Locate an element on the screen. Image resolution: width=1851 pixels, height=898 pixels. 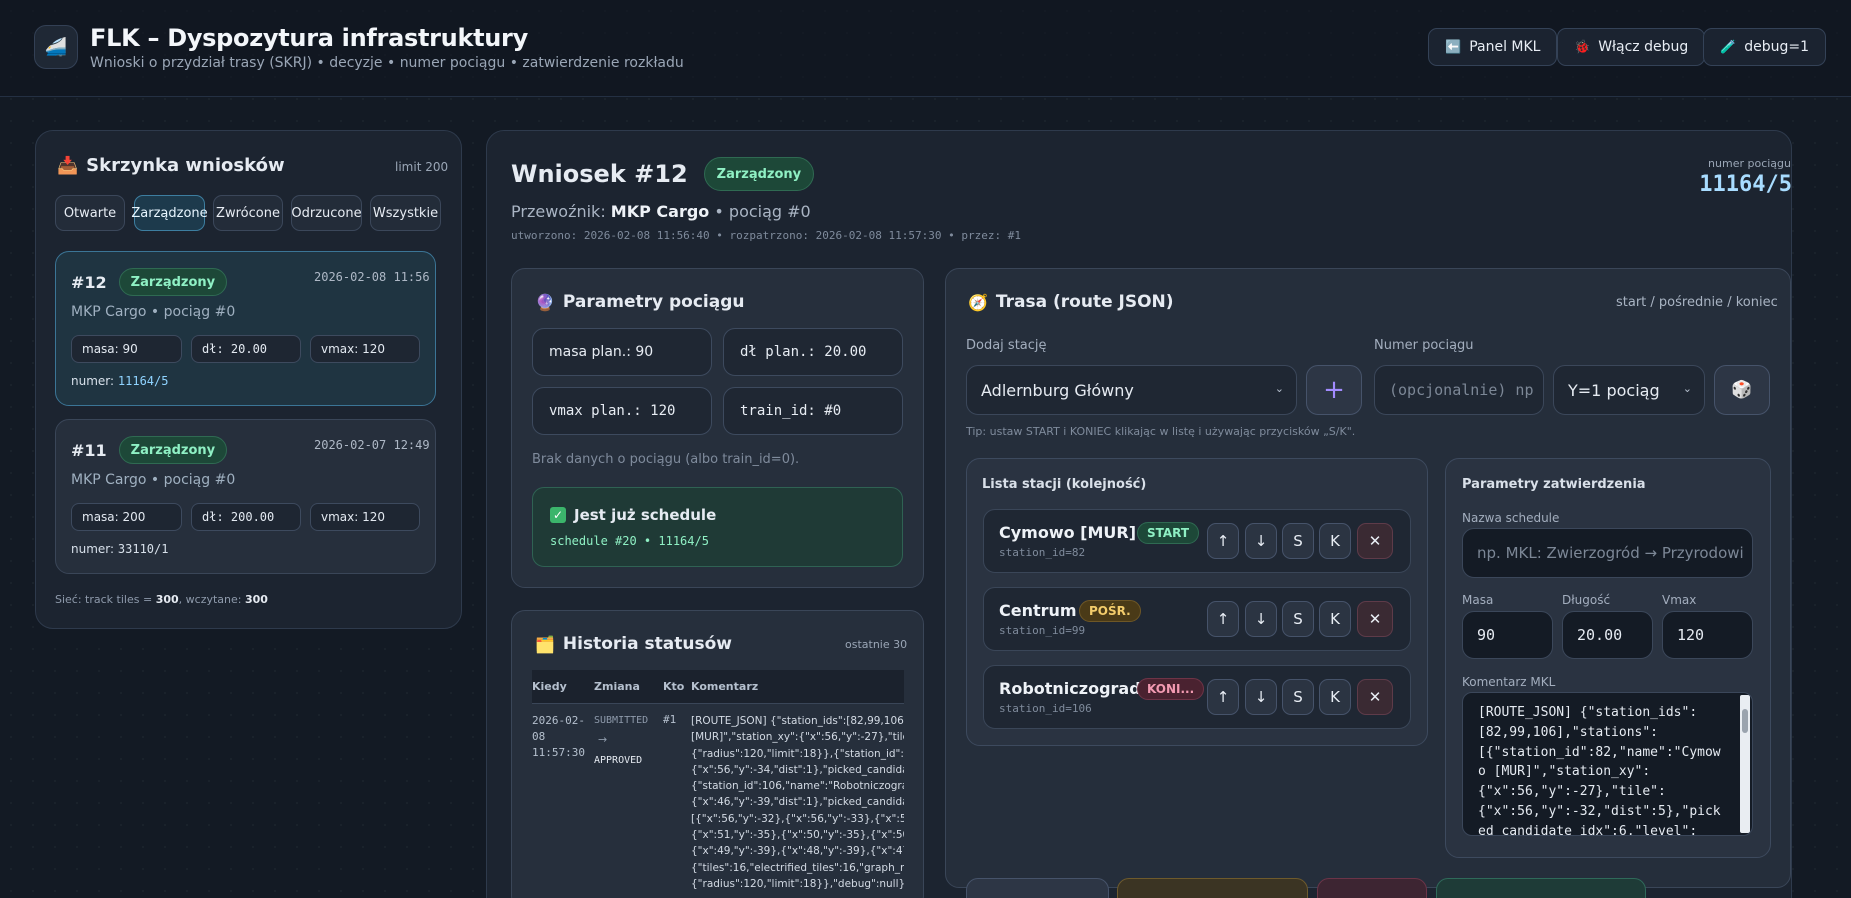
enable-debug-button: 🐞 Włącz debug is located at coordinates (1631, 47).